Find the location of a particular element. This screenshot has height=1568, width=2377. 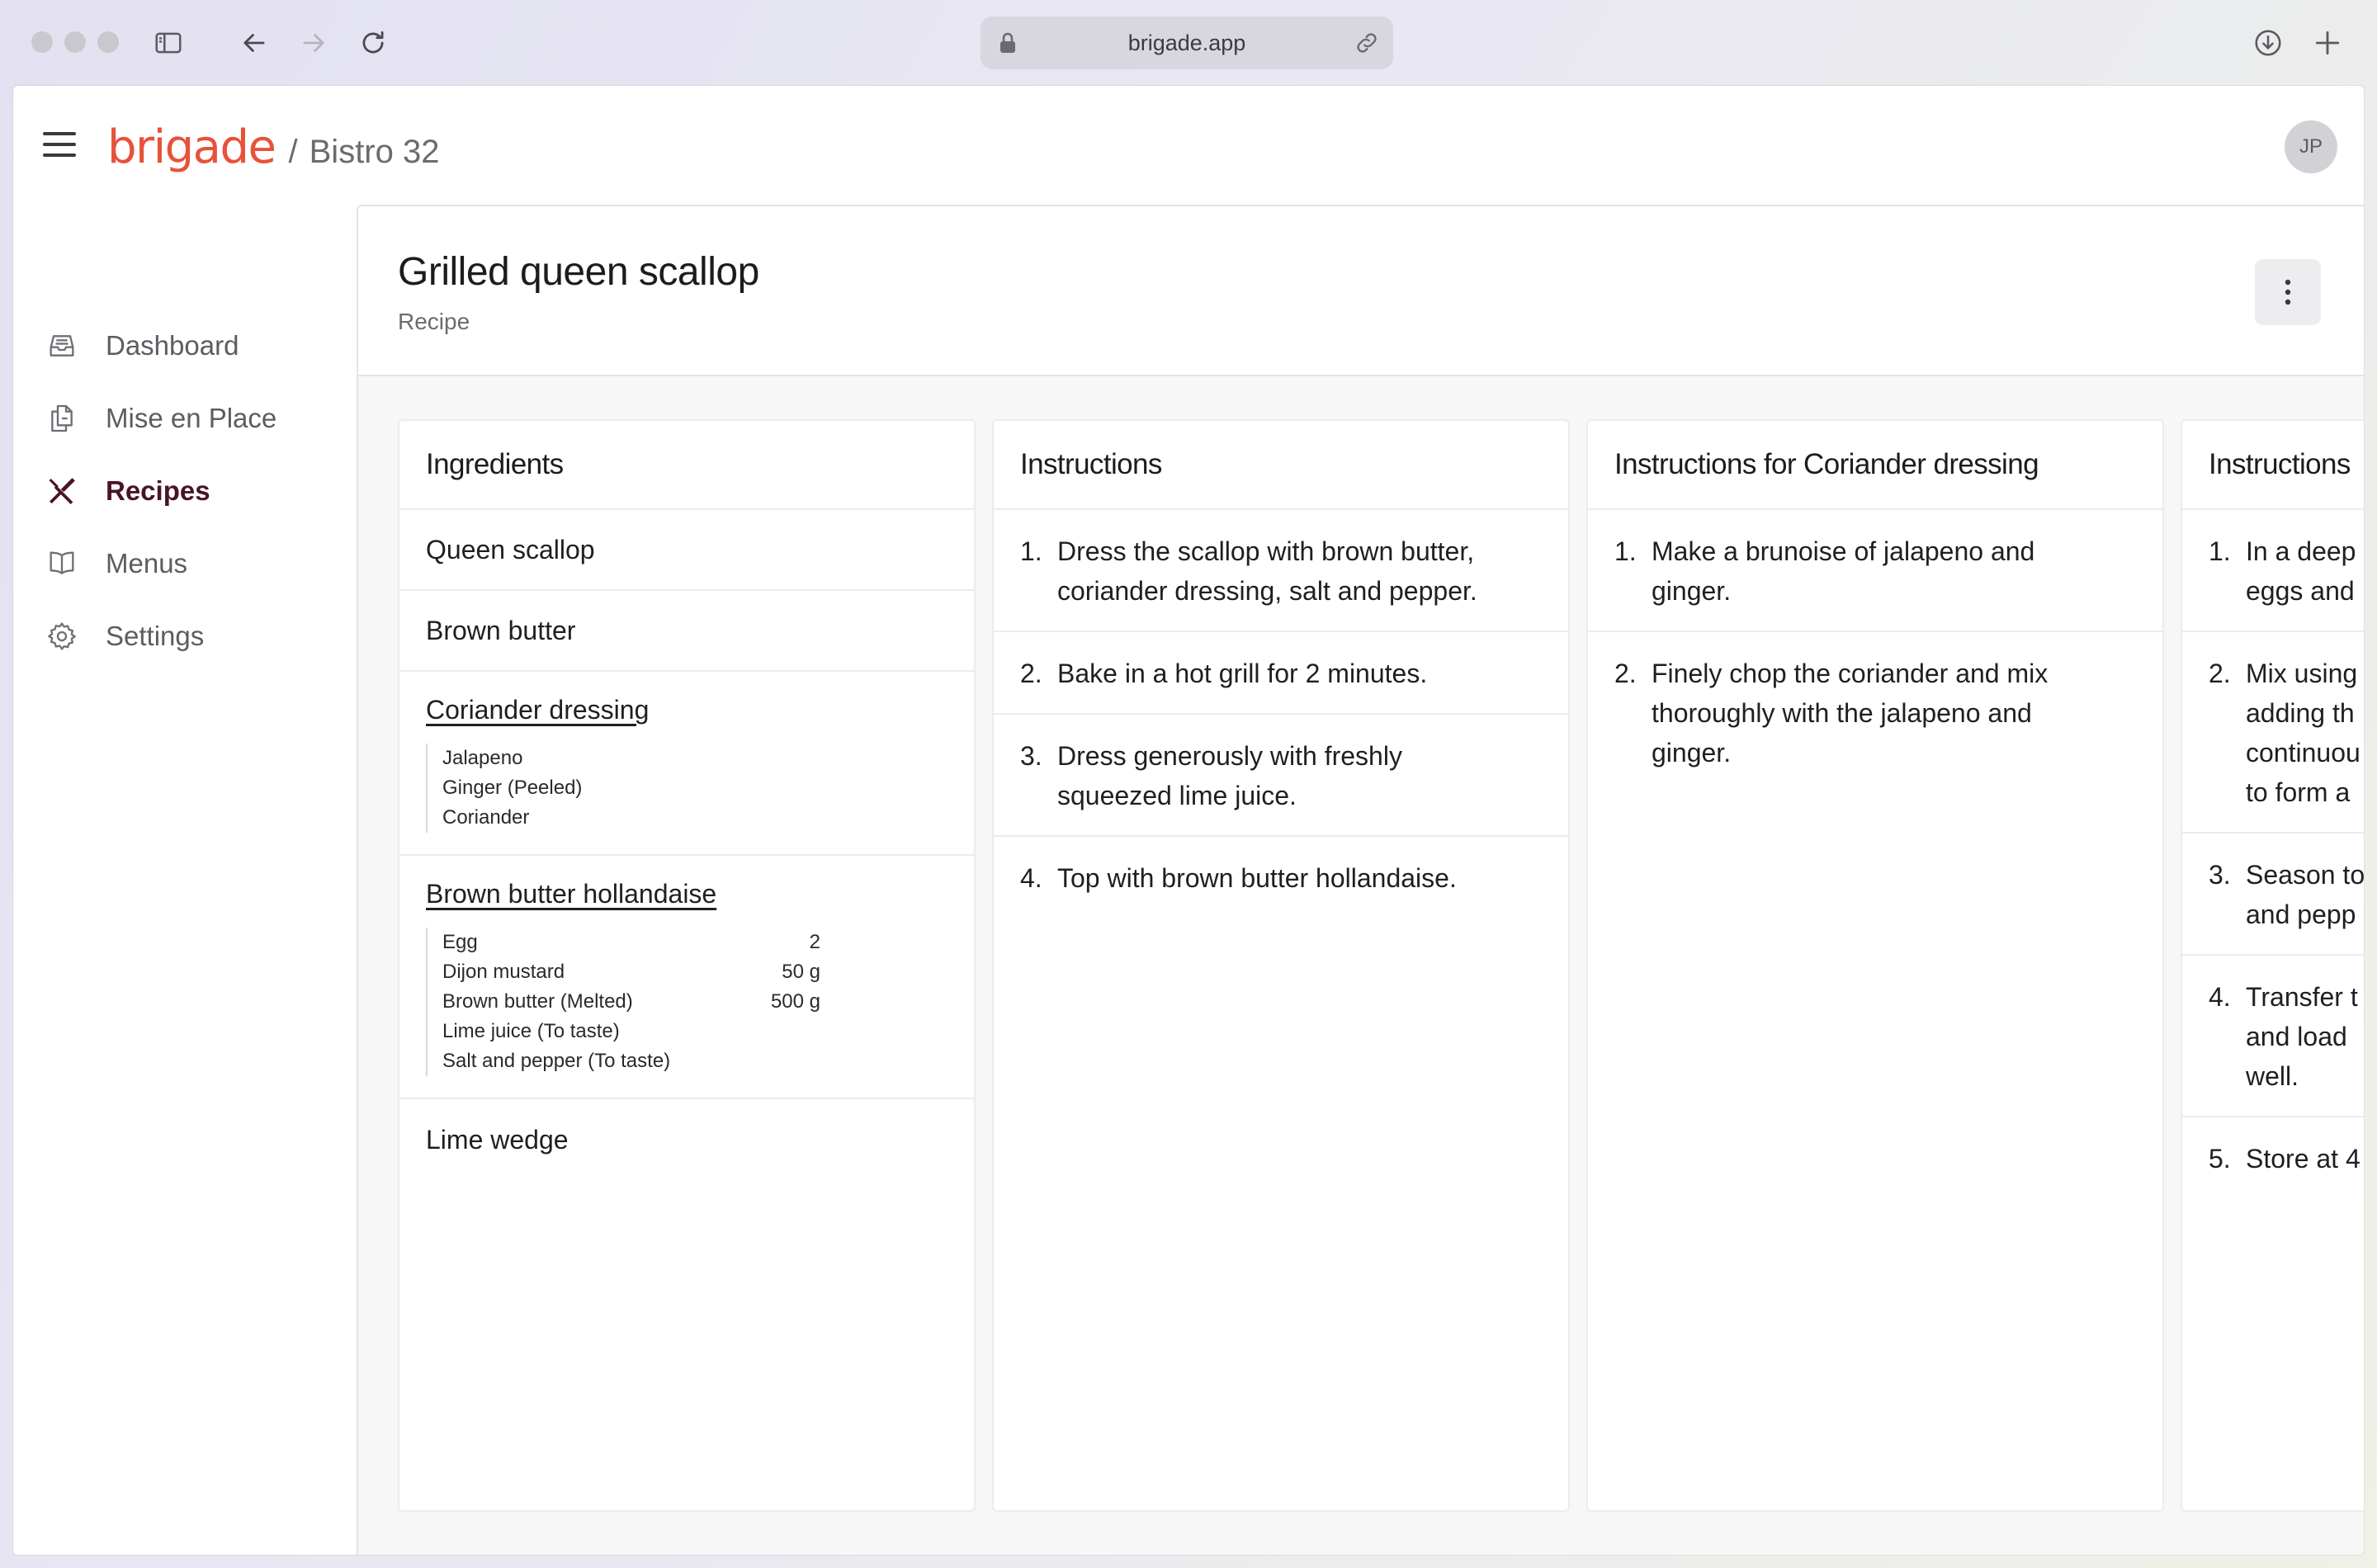

organization-name: Bistro 32 is located at coordinates (375, 152).